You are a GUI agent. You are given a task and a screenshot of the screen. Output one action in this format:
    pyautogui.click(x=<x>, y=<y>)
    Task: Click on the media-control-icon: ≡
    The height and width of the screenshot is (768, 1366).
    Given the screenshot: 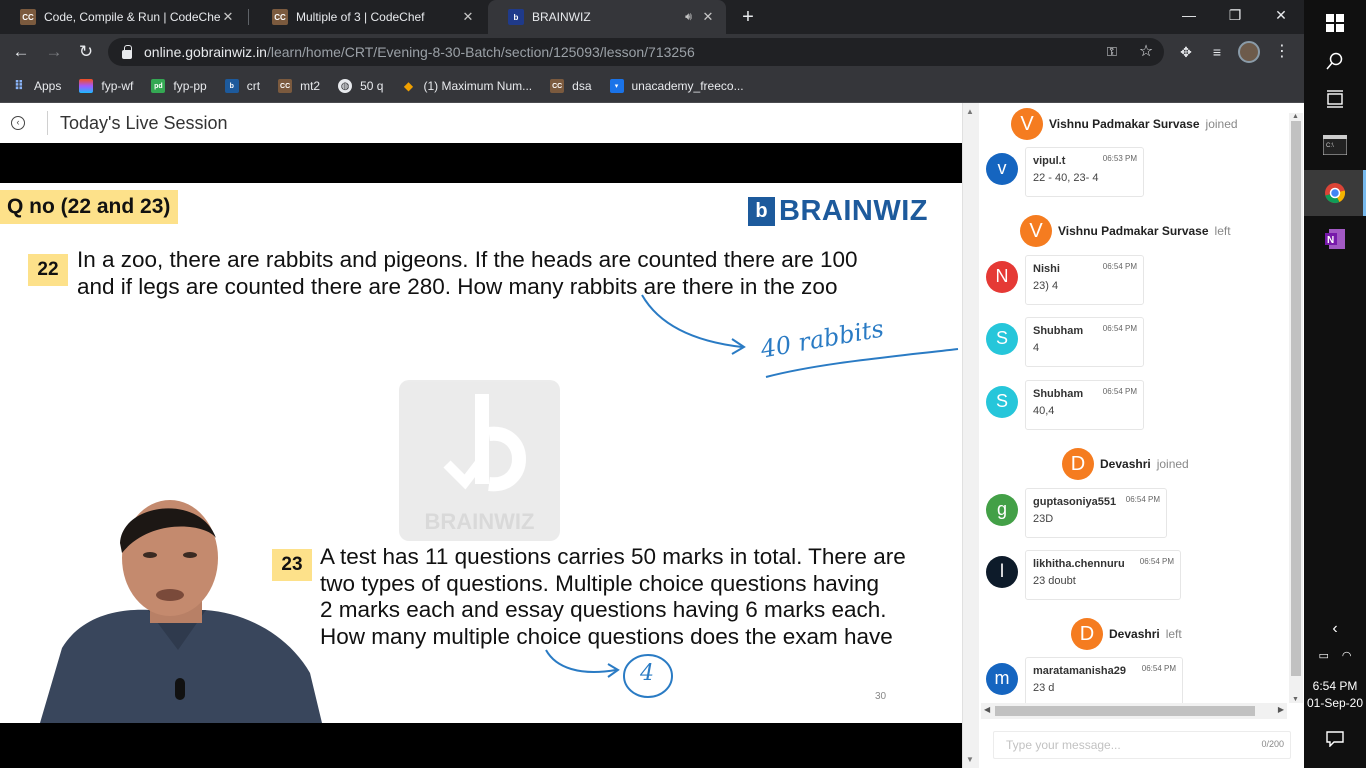 What is the action you would take?
    pyautogui.click(x=1217, y=52)
    